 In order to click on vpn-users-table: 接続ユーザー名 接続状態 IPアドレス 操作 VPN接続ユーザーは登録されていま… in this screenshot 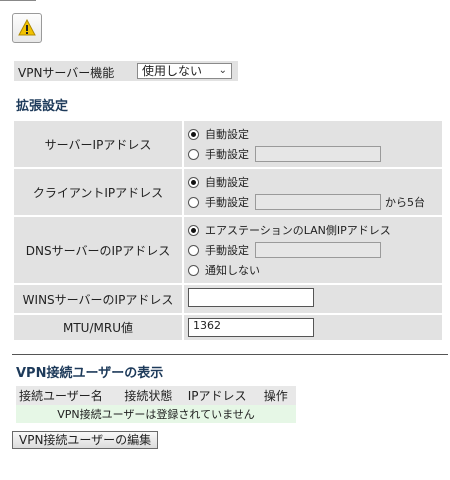, I will do `click(156, 404)`.